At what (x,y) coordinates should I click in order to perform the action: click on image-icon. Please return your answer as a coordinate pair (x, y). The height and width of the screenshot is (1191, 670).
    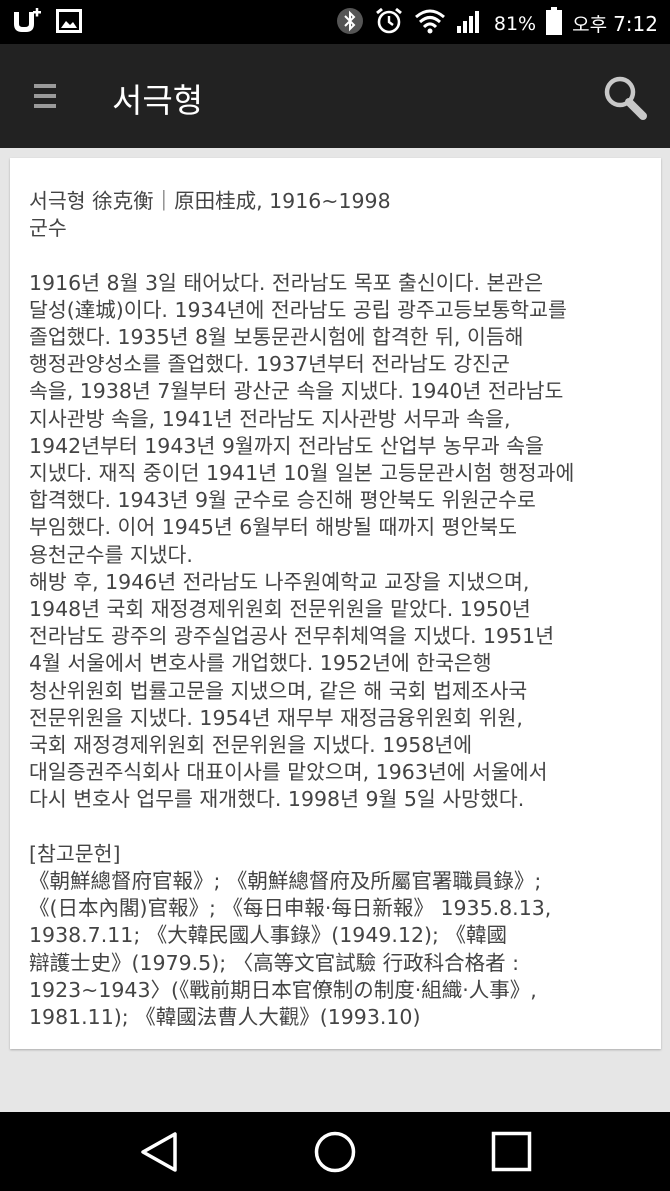
    Looking at the image, I should click on (69, 23).